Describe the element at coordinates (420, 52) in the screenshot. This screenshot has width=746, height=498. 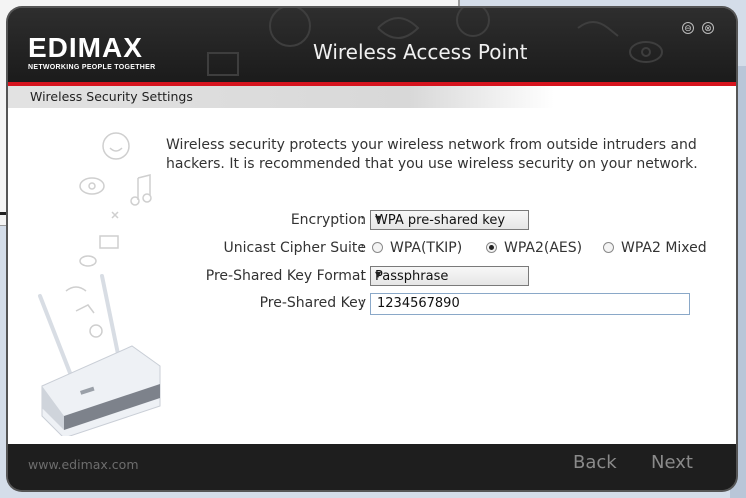
I see `window-title: Wireless Access Point` at that location.